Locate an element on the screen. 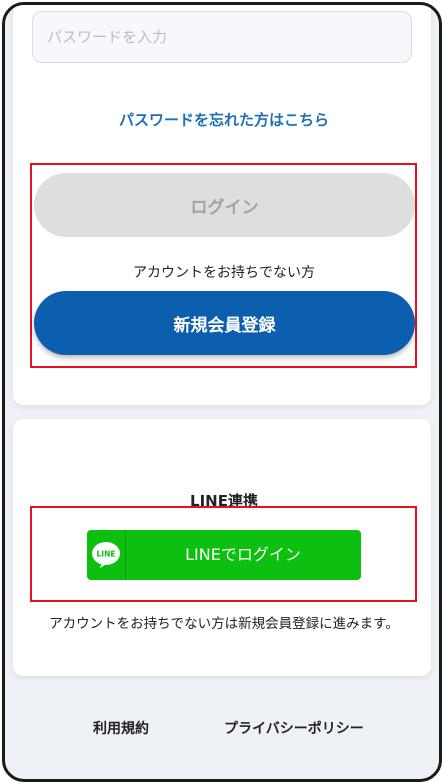 The width and height of the screenshot is (442, 782). line-login-button: LINE LINEでログイン is located at coordinates (224, 555).